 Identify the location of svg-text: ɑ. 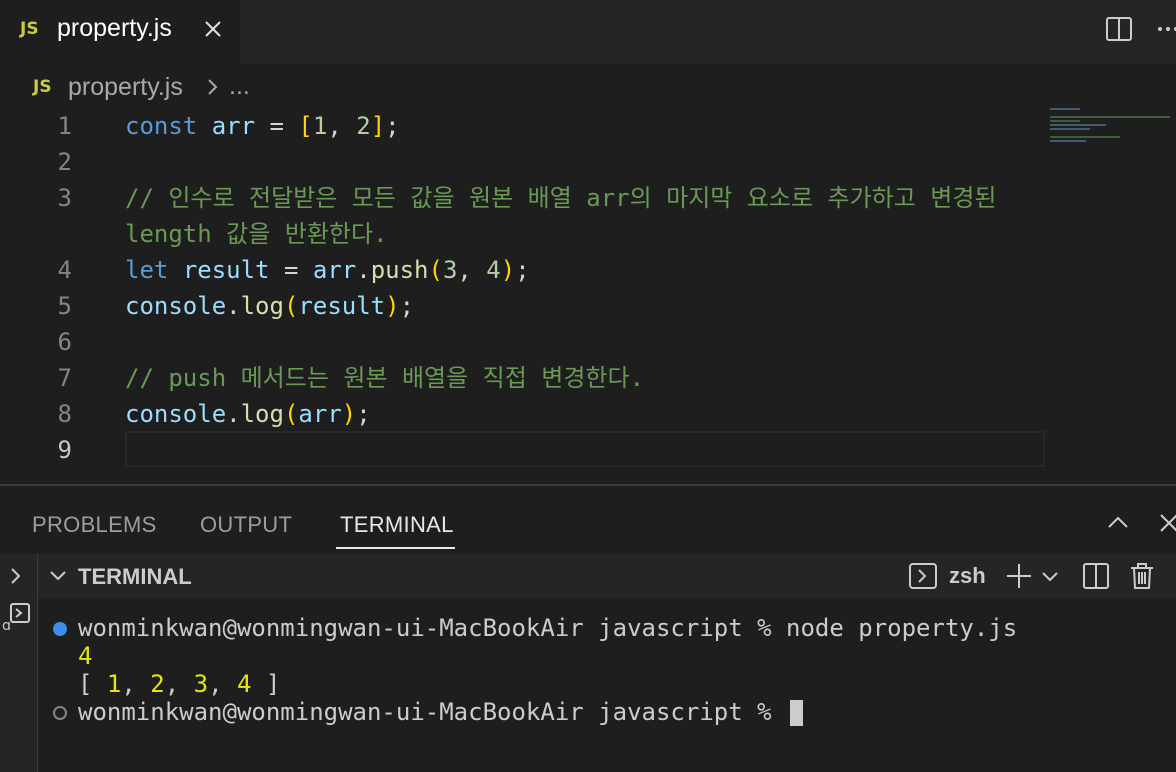
(6, 625).